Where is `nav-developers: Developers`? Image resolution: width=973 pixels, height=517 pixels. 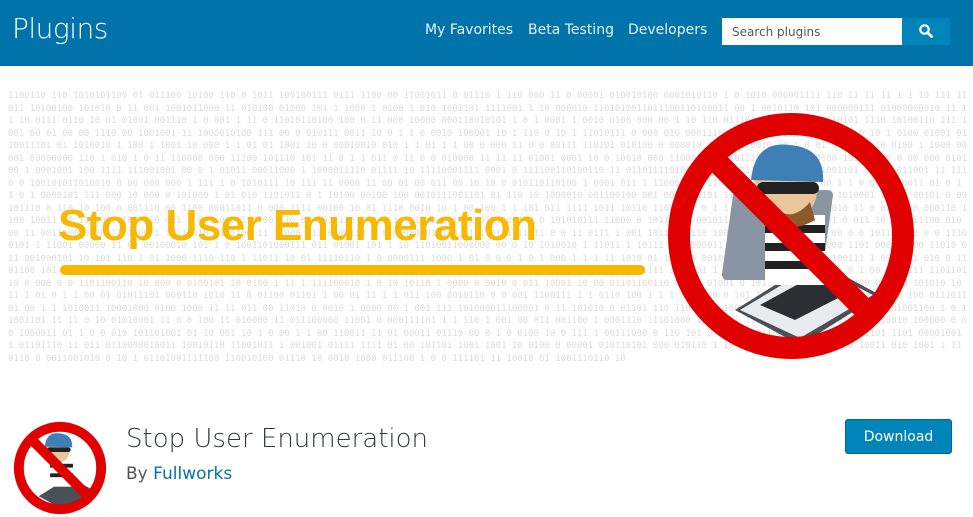 nav-developers: Developers is located at coordinates (667, 30).